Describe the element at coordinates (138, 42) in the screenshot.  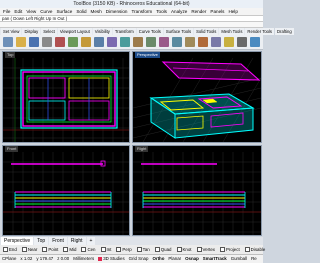
I see `zoom-icon` at that location.